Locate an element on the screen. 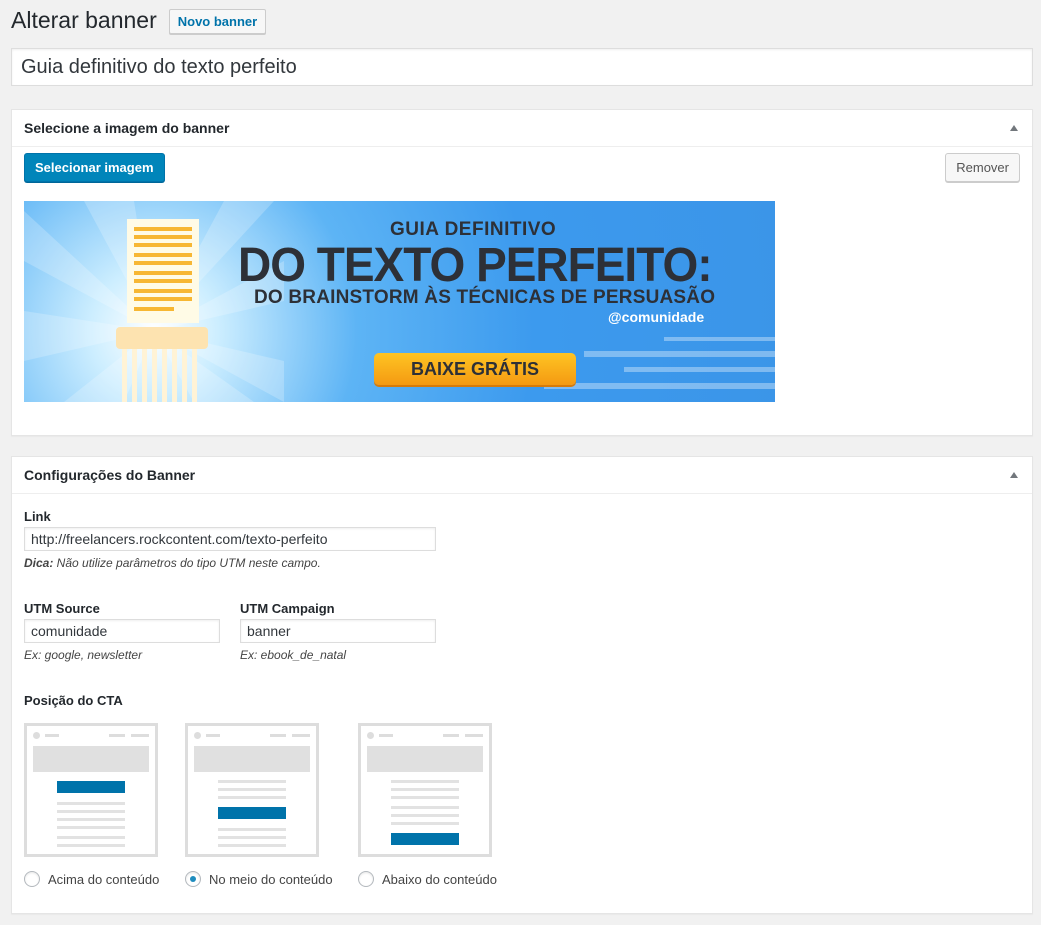 The height and width of the screenshot is (925, 1041). utm-campaign-hint: Ex: ebook_de_natal is located at coordinates (293, 655).